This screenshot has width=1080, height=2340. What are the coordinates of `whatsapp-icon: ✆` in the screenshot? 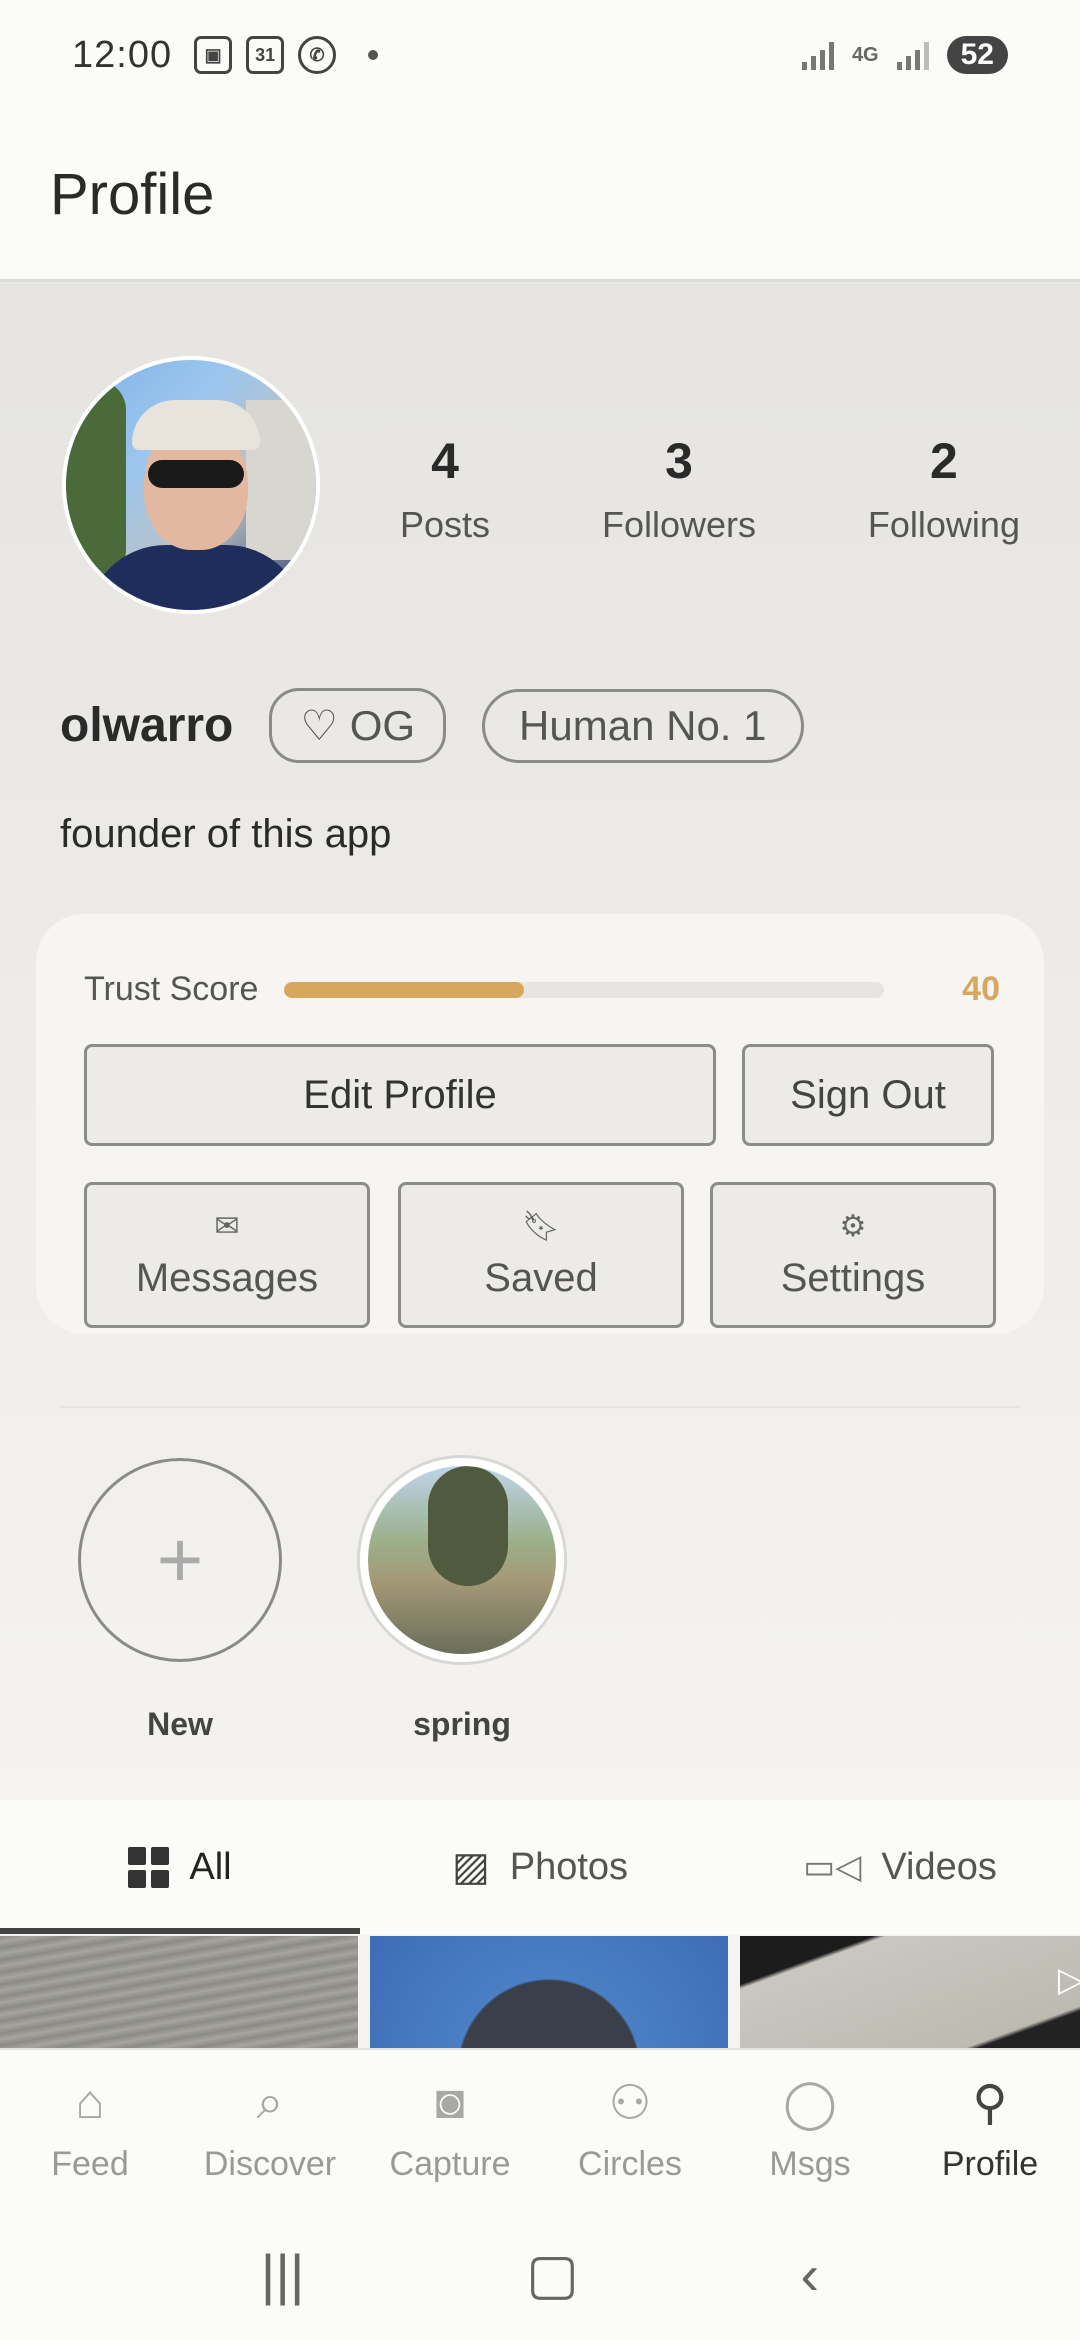 It's located at (317, 55).